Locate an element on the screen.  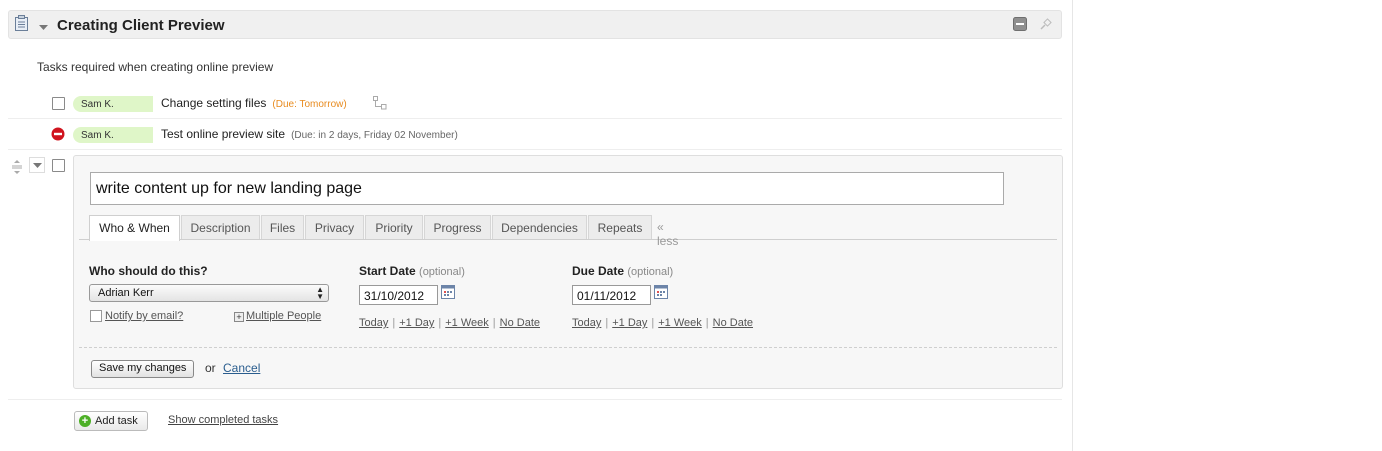
due-label: (Due: in 2 days, Friday 02 November) is located at coordinates (374, 135).